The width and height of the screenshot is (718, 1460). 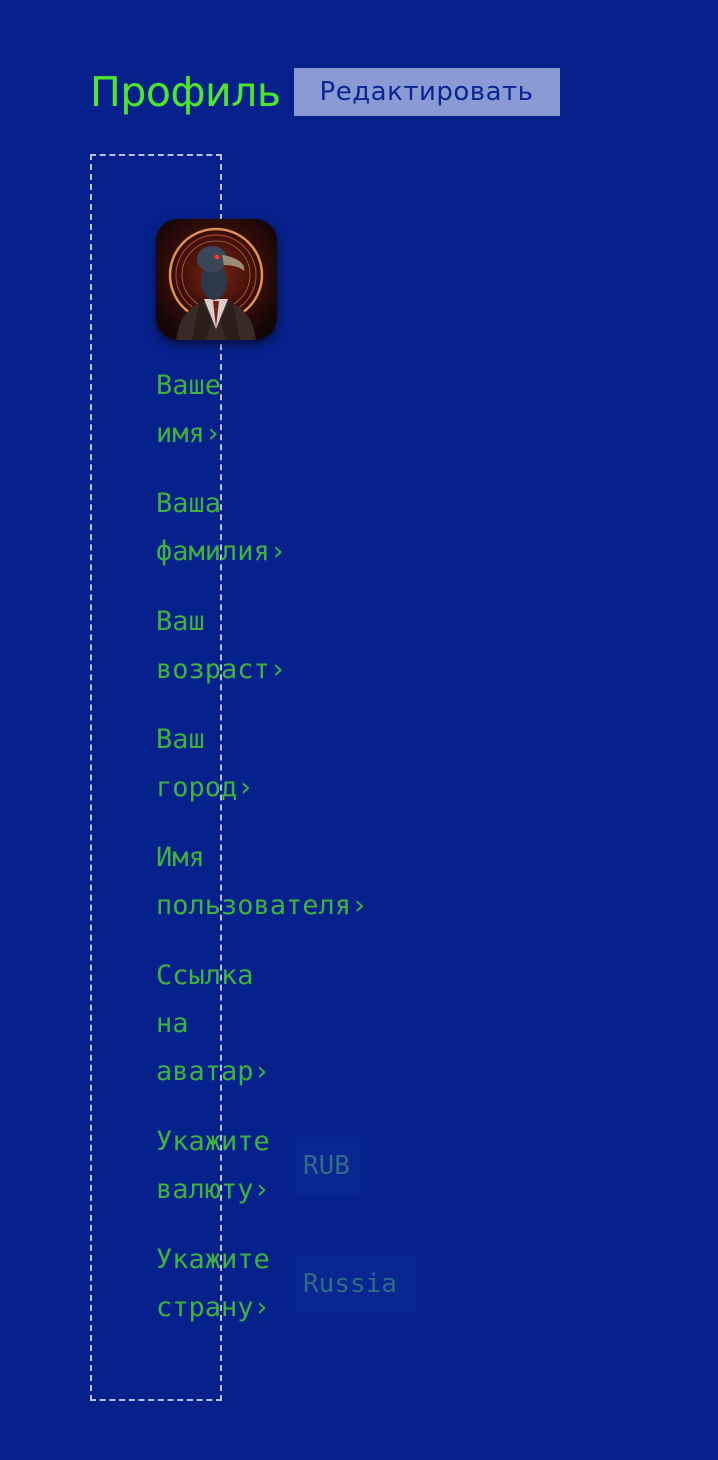 I want to click on field-avatar-link: Ссылка на аватар›, so click(x=436, y=1024).